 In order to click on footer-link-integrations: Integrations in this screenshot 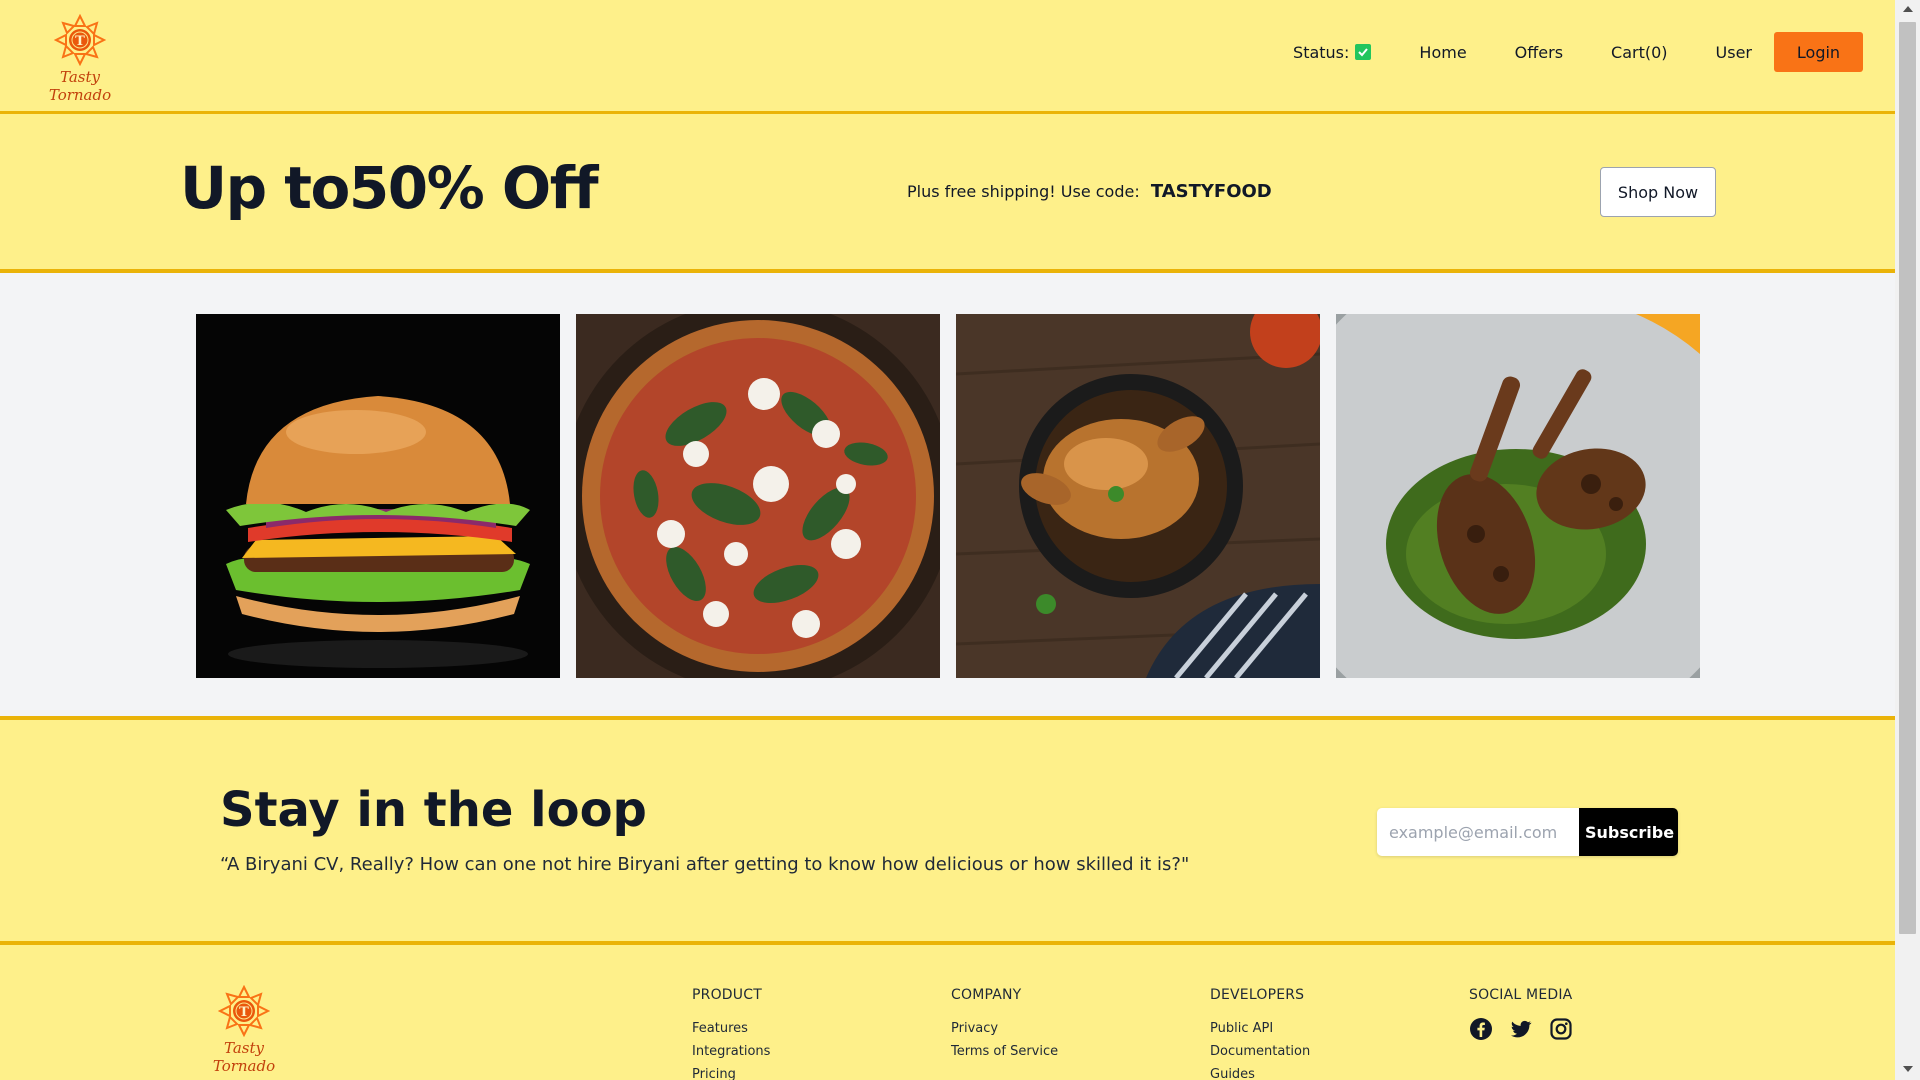, I will do `click(731, 1051)`.